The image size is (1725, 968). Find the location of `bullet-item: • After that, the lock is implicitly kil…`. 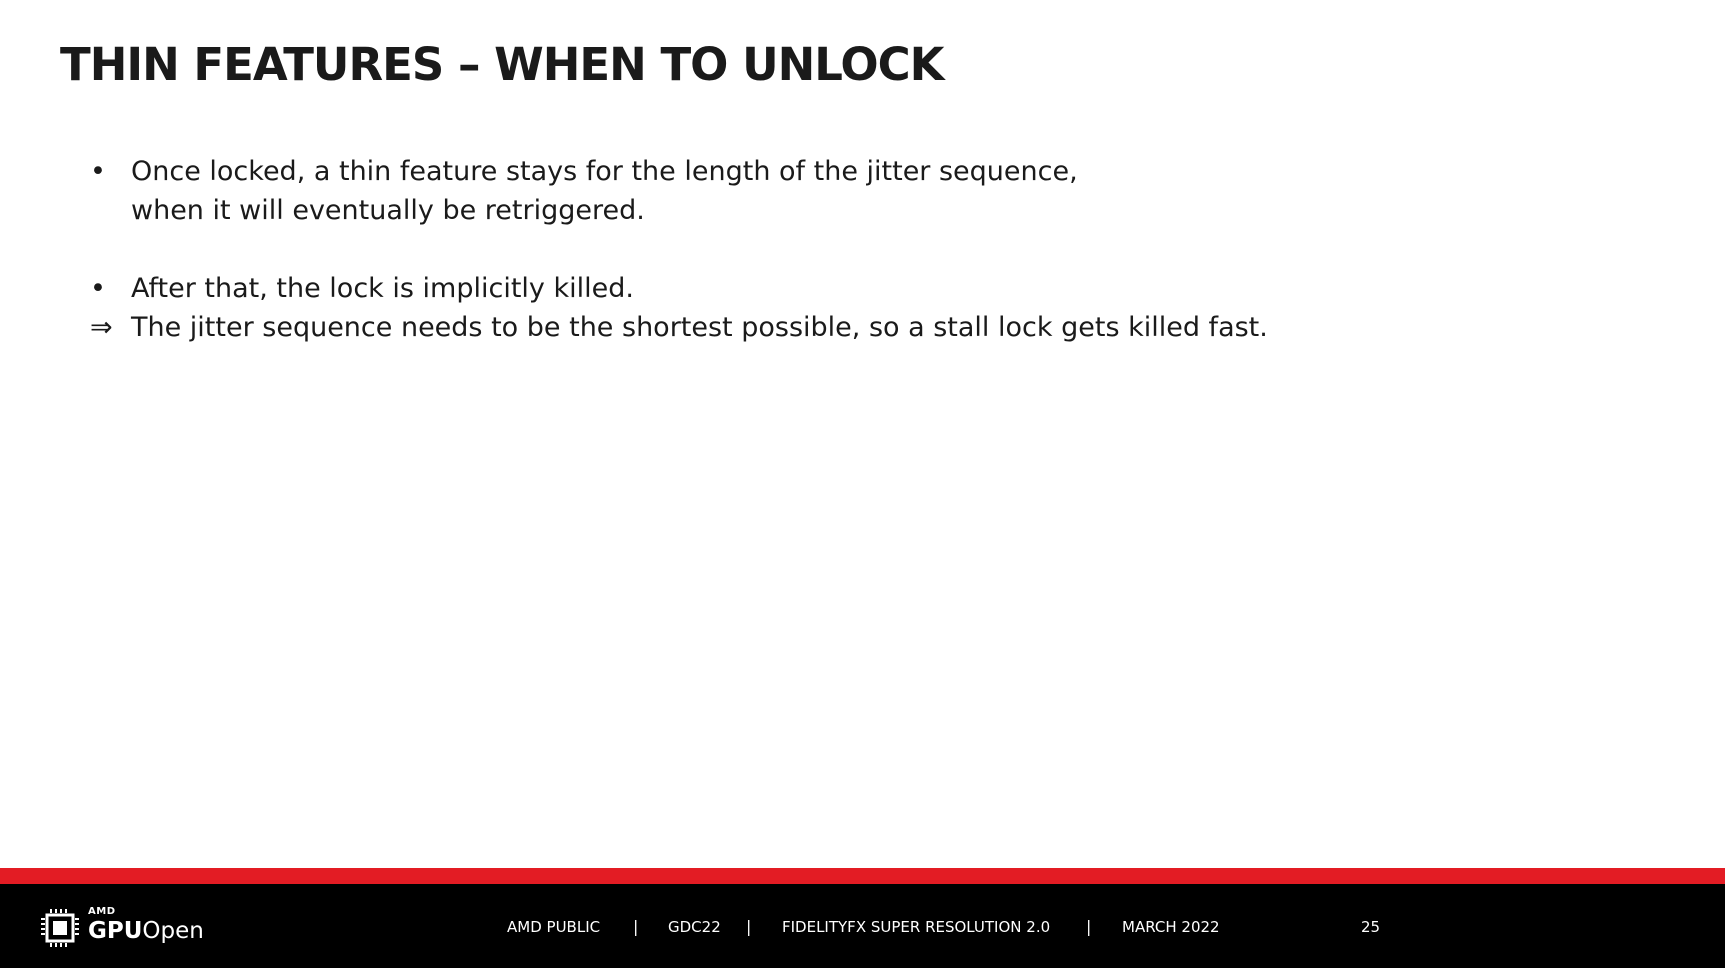

bullet-item: • After that, the lock is implicitly kil… is located at coordinates (790, 288).